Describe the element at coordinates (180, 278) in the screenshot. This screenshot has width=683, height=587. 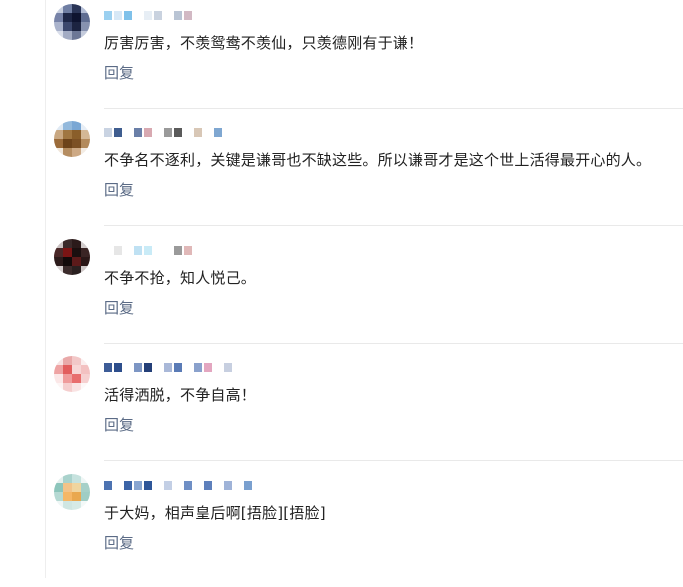
I see `comment-text: 不争不抢，知人悦己。` at that location.